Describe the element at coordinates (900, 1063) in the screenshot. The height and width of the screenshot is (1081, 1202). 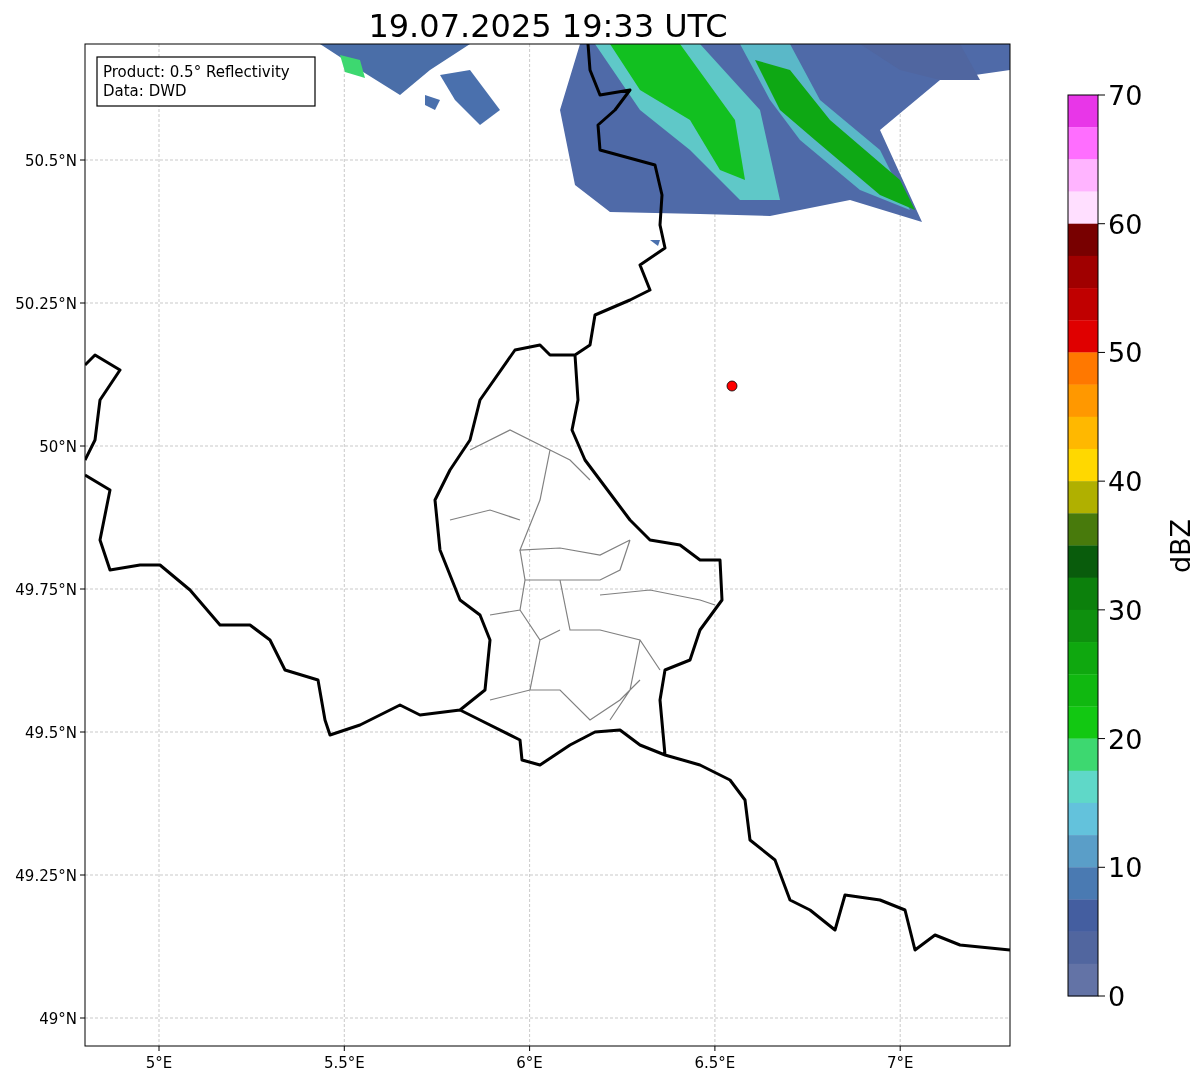
I see `longitude-label: 7°E` at that location.